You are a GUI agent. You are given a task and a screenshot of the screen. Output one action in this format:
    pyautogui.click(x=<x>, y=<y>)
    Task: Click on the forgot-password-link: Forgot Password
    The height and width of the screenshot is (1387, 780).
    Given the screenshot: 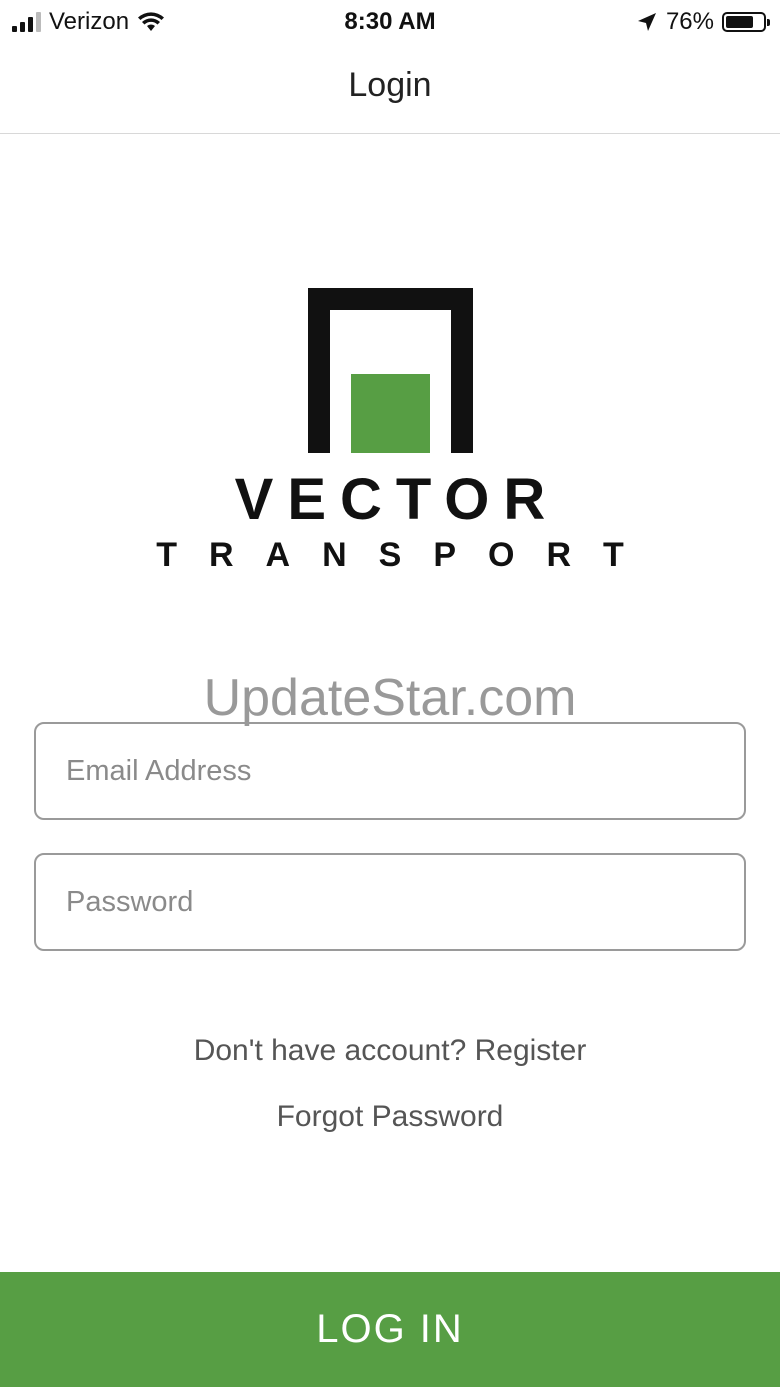 What is the action you would take?
    pyautogui.click(x=390, y=1117)
    